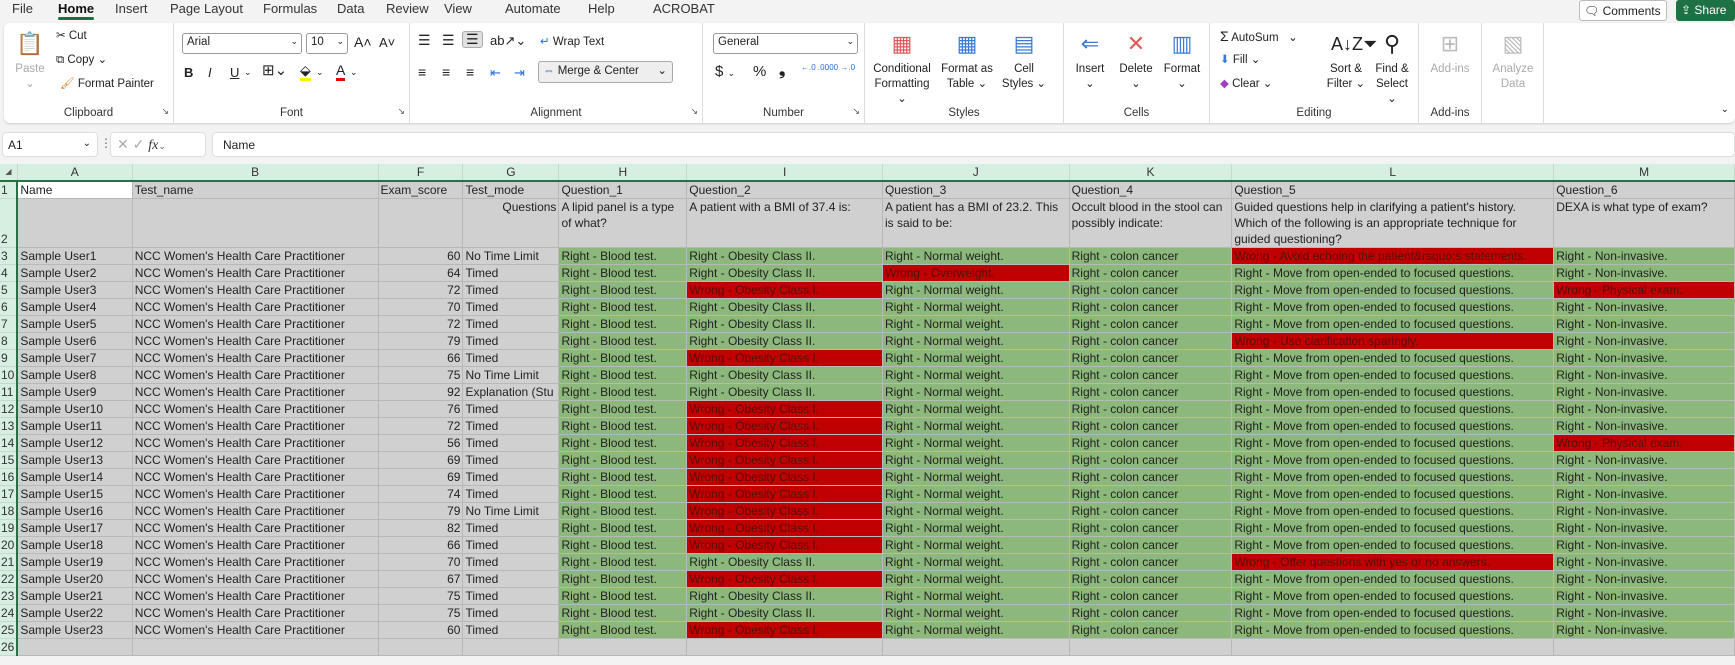 This screenshot has height=665, width=1735. What do you see at coordinates (9, 613) in the screenshot?
I see `row-header: 24` at bounding box center [9, 613].